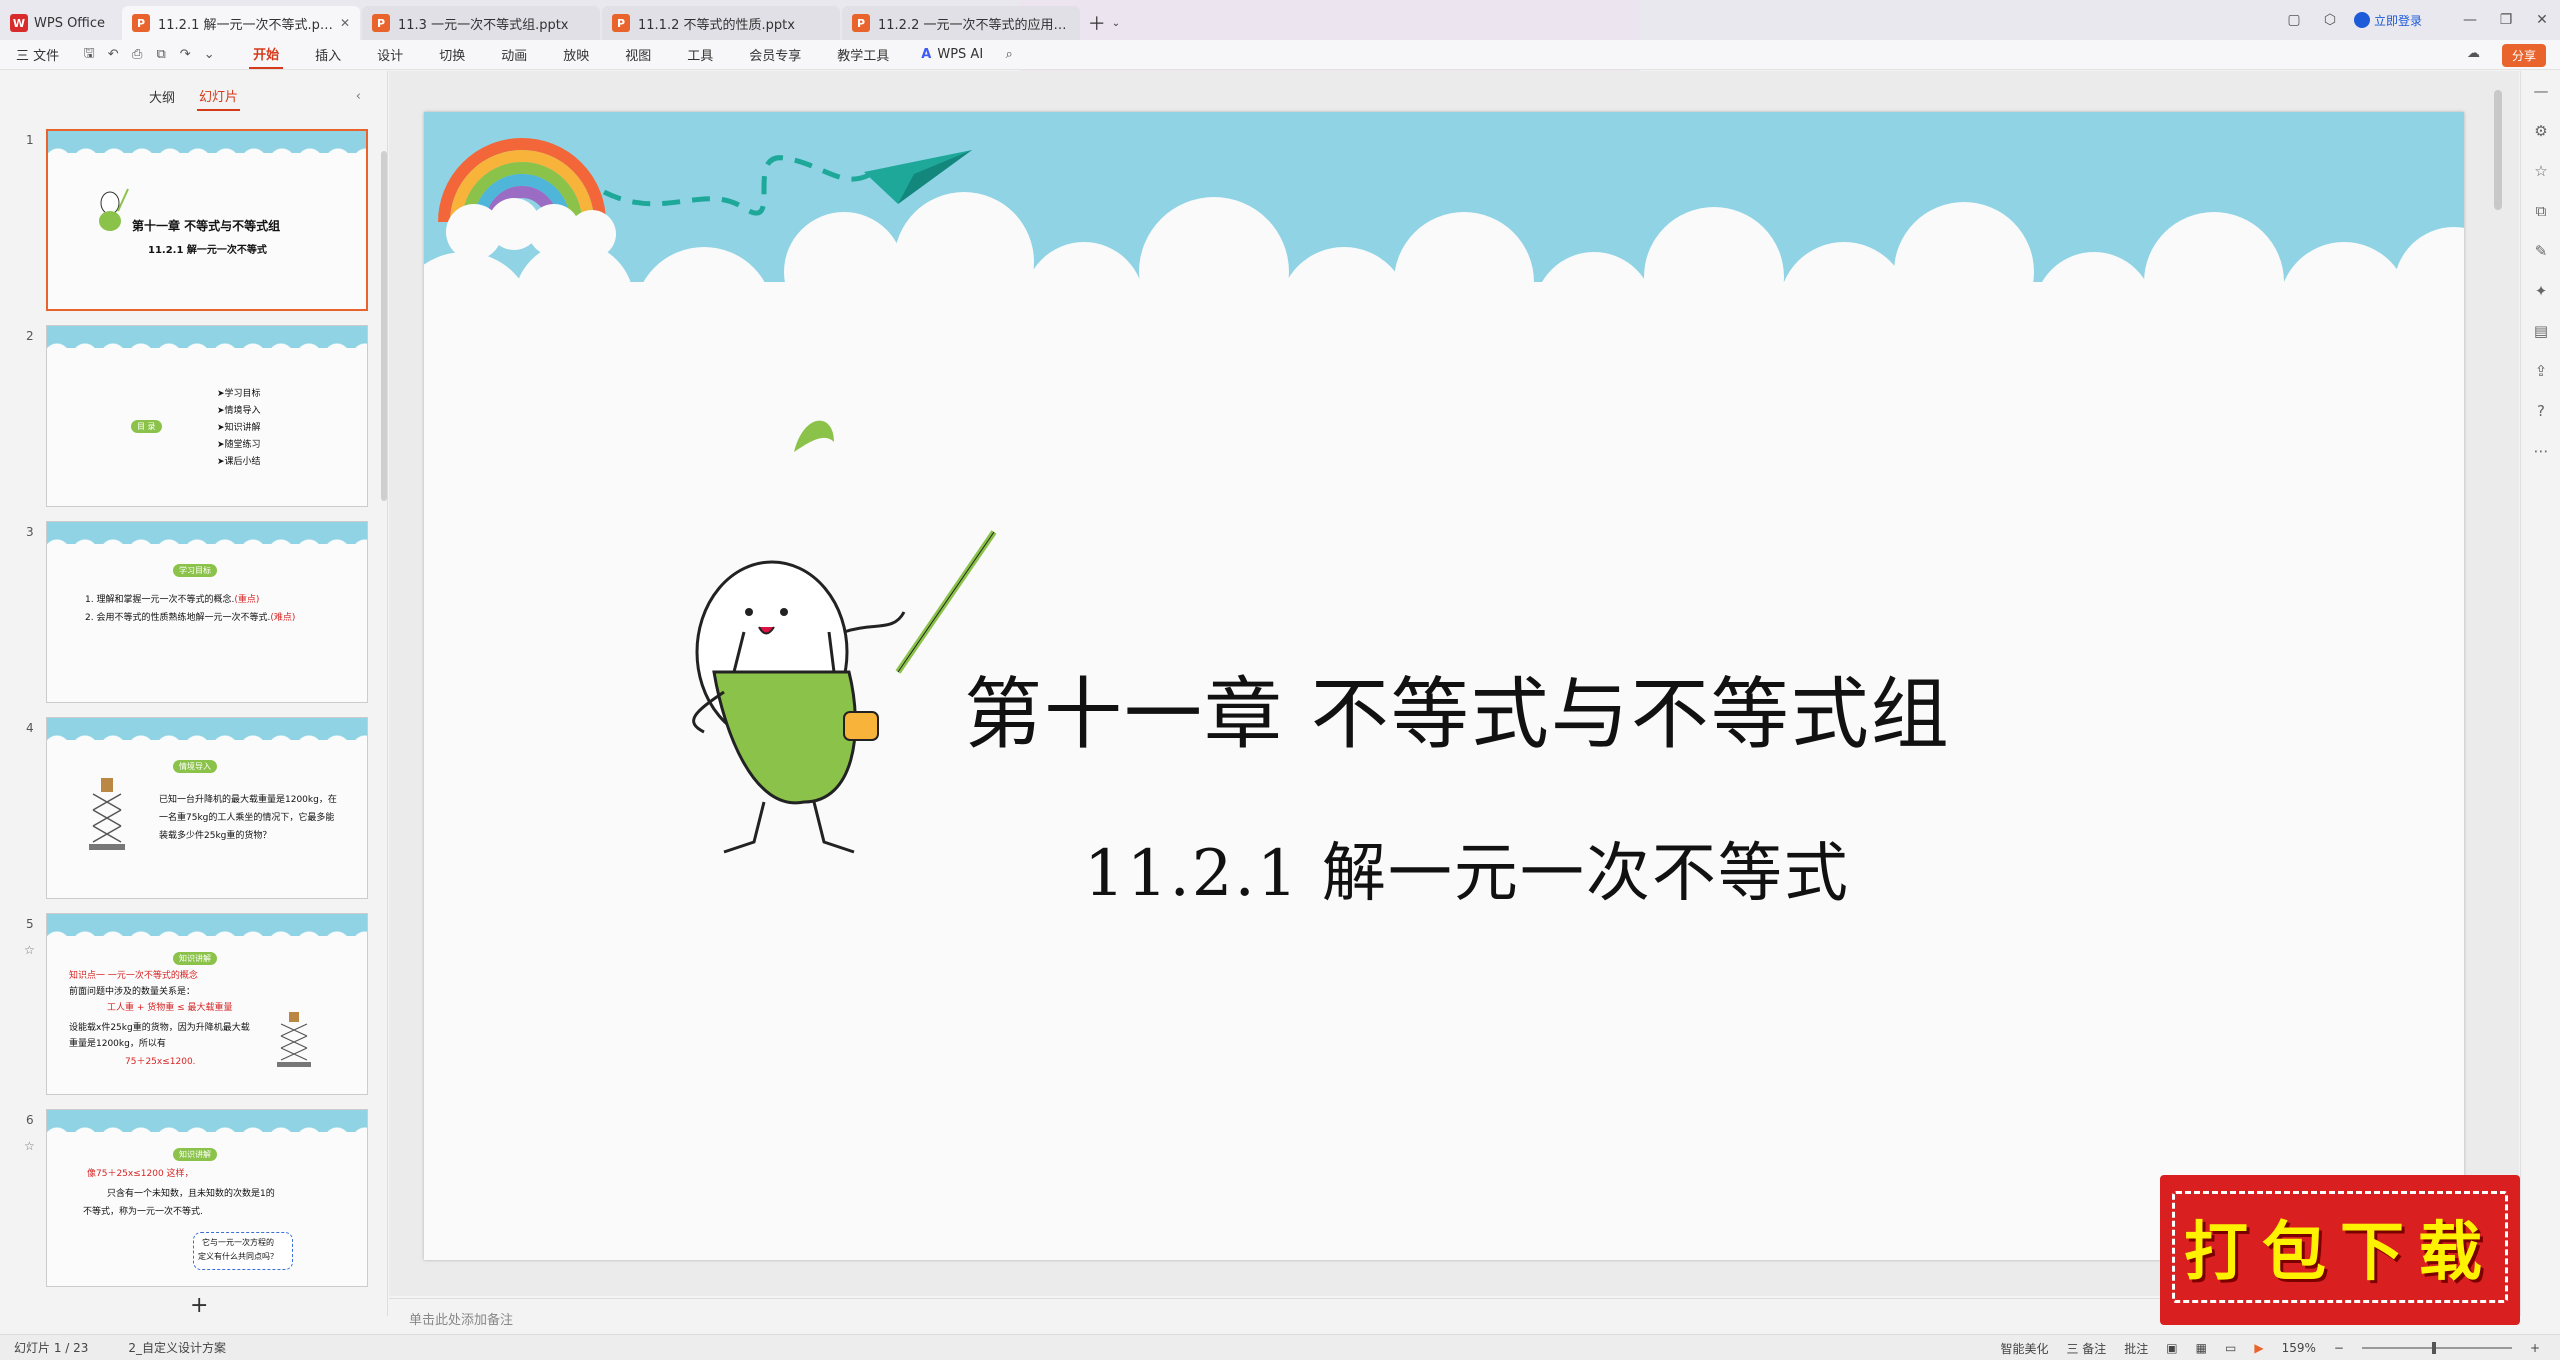  What do you see at coordinates (2506, 20) in the screenshot?
I see `restore-icon: ❐` at bounding box center [2506, 20].